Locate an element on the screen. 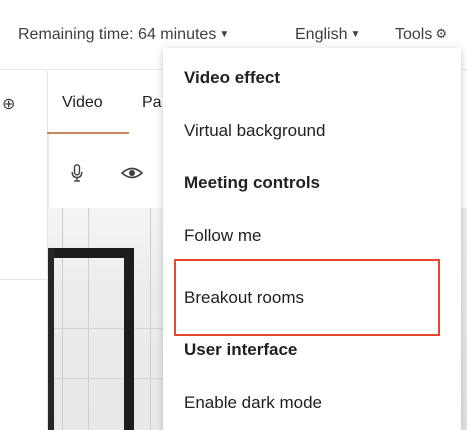 The height and width of the screenshot is (430, 467). tab-participants: Pa is located at coordinates (152, 103).